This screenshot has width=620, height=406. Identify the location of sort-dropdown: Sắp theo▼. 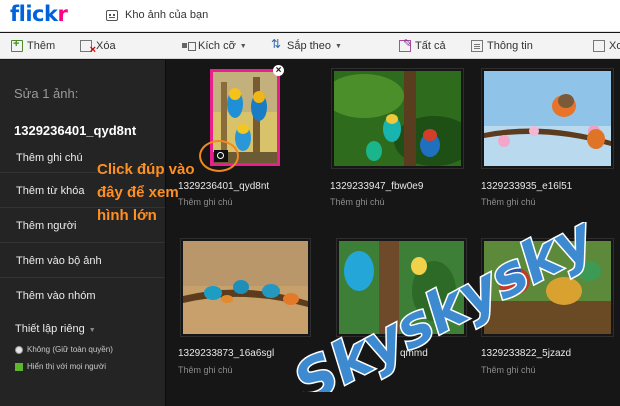
(306, 45).